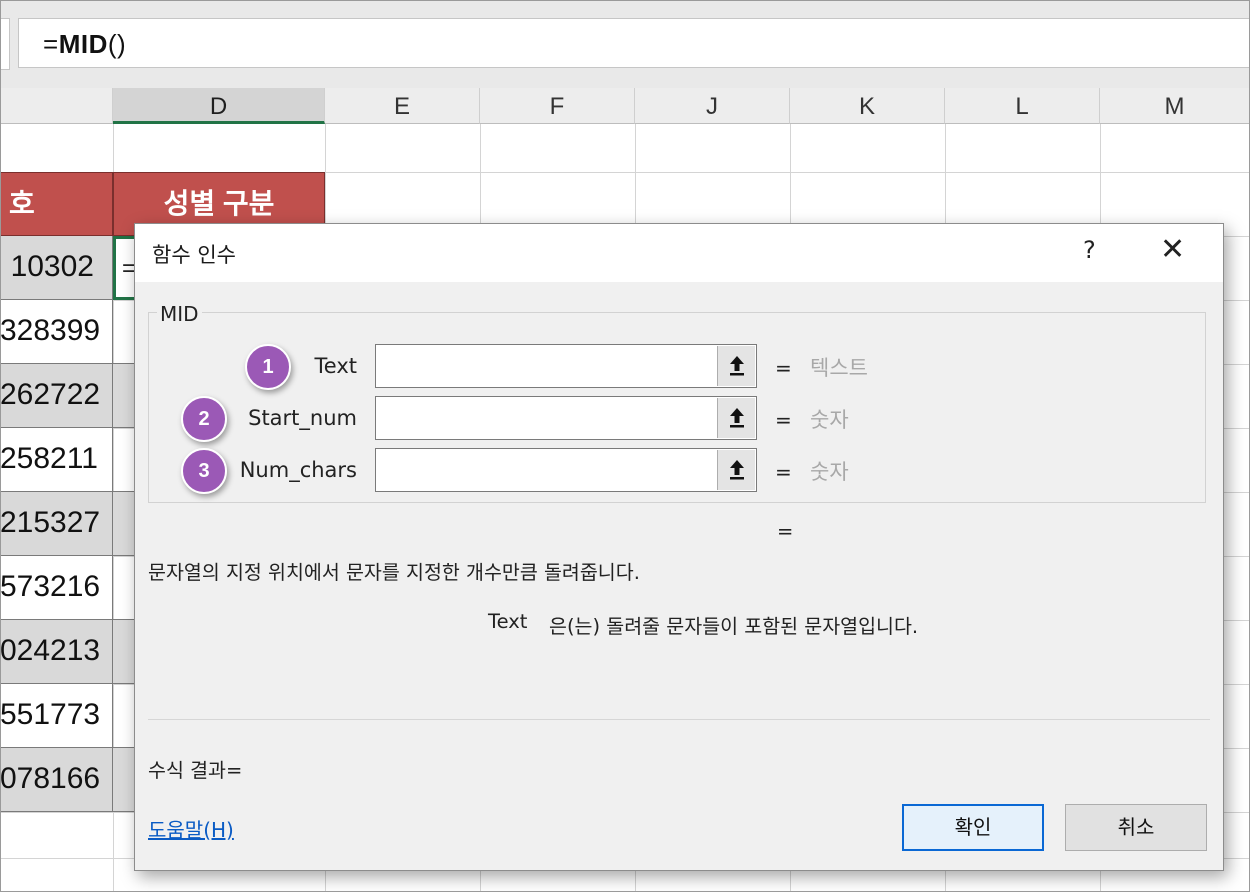 This screenshot has height=892, width=1250. I want to click on number-cell: 262722, so click(56, 396).